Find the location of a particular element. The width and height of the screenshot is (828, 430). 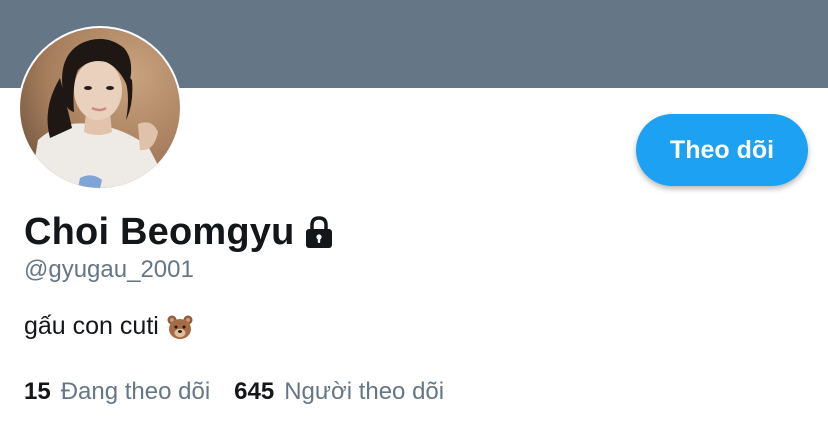

followers-label: Người theo dõi is located at coordinates (364, 391).